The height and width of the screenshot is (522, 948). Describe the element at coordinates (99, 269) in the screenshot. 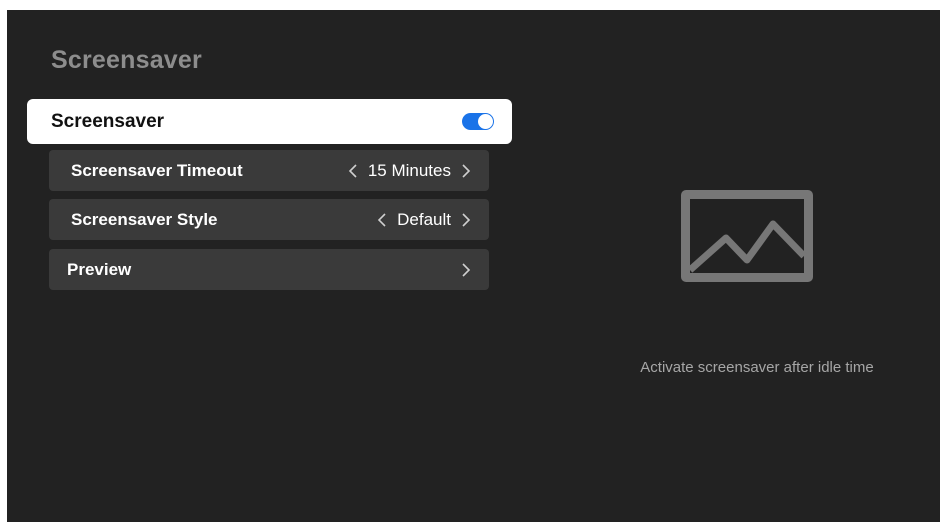

I see `preview-label: Preview` at that location.